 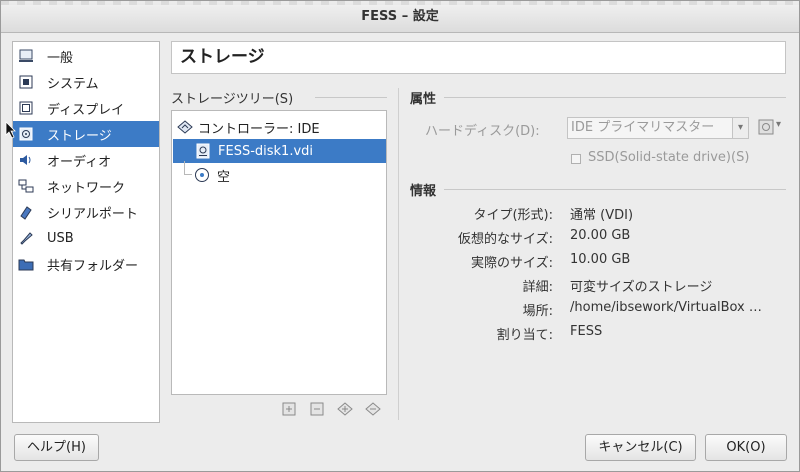 I want to click on sidebar-item-label: ネットワーク, so click(x=86, y=188).